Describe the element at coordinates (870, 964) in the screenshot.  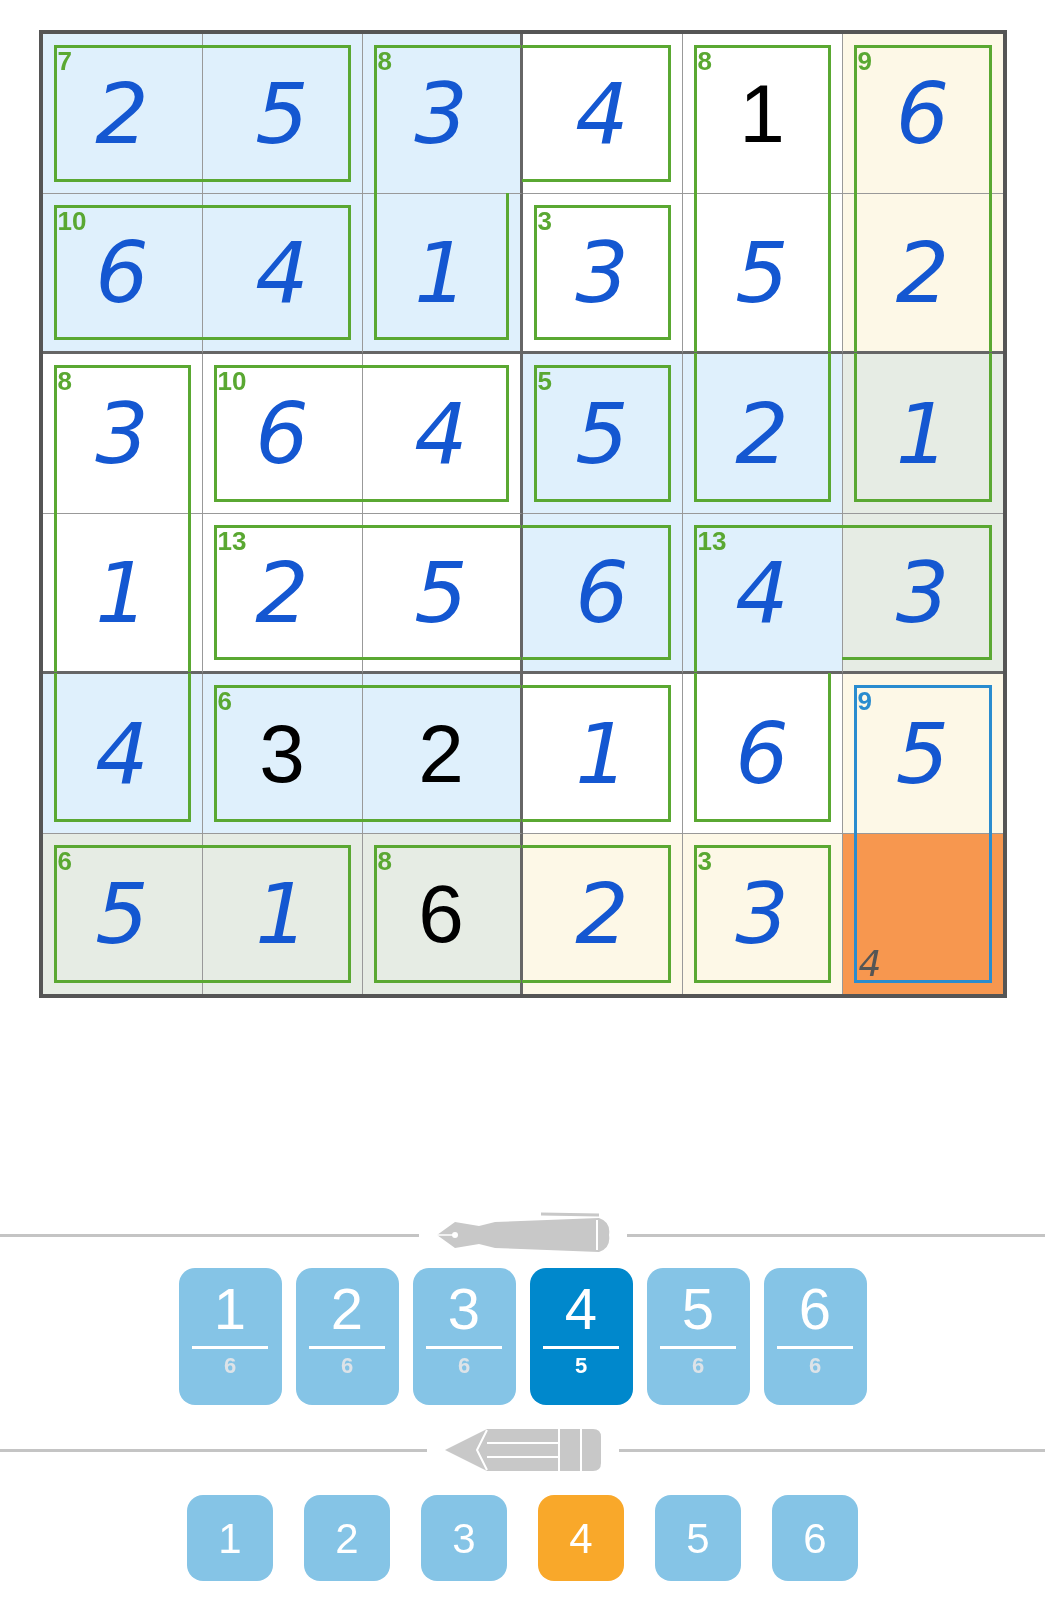
I see `pencil-mark: 4` at that location.